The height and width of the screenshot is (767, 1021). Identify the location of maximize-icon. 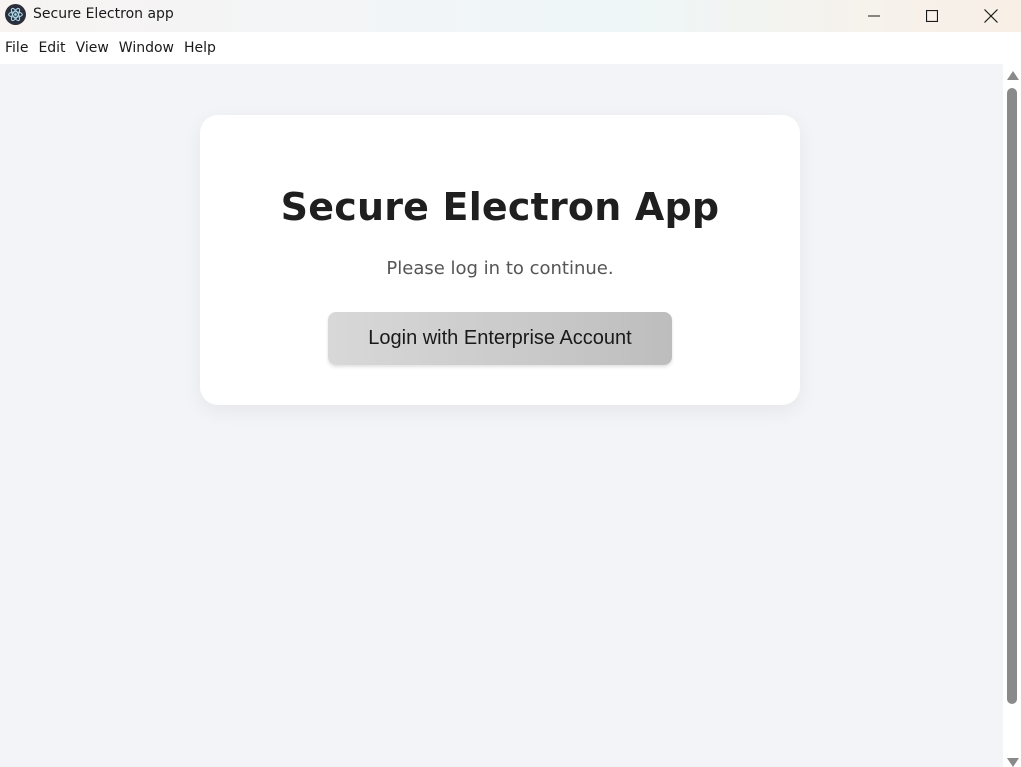
(932, 16).